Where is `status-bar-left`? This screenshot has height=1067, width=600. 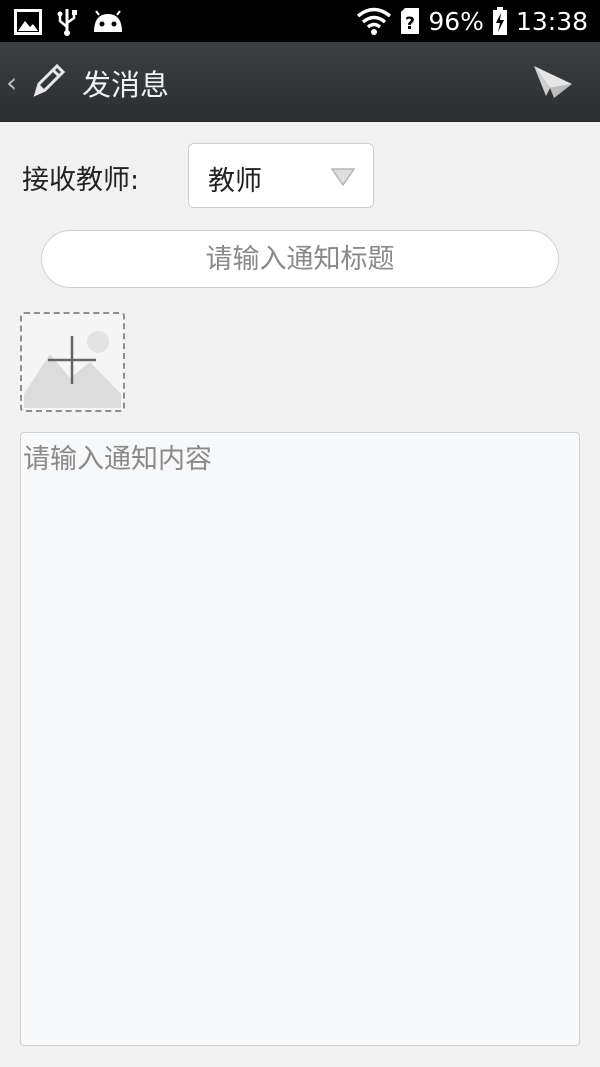
status-bar-left is located at coordinates (69, 22).